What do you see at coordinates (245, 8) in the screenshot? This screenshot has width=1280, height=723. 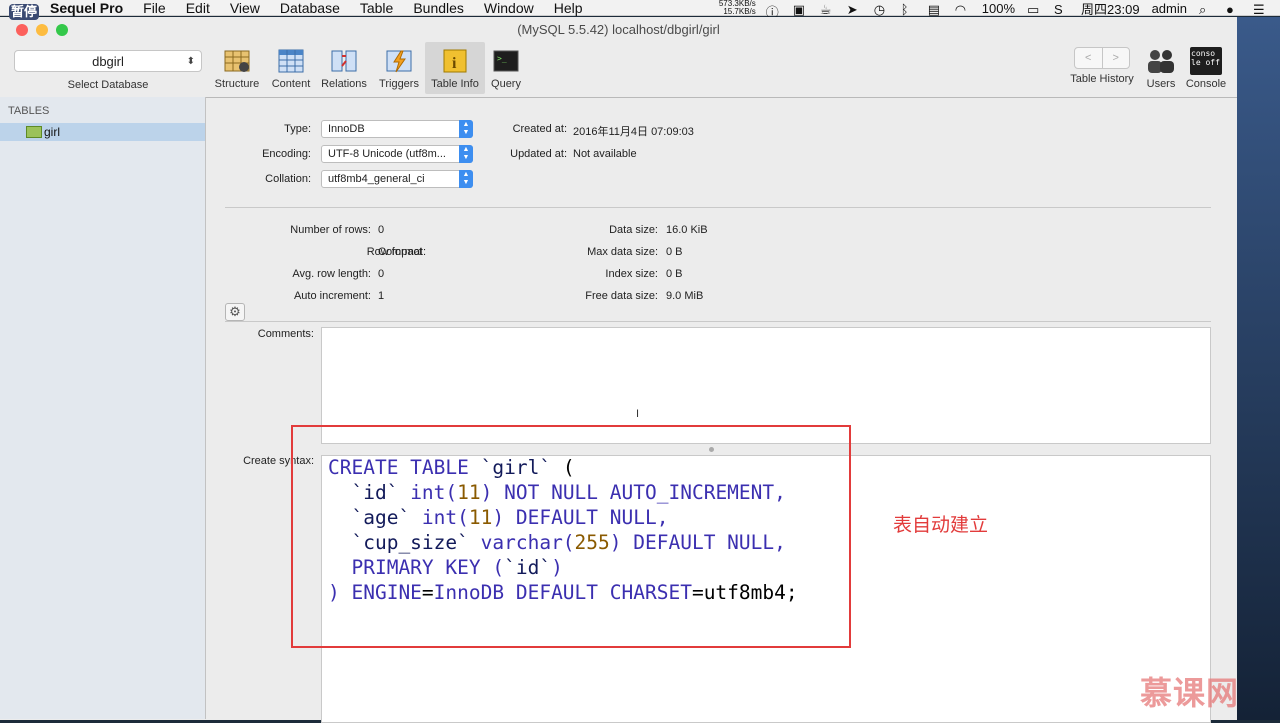 I see `menu-view: View` at bounding box center [245, 8].